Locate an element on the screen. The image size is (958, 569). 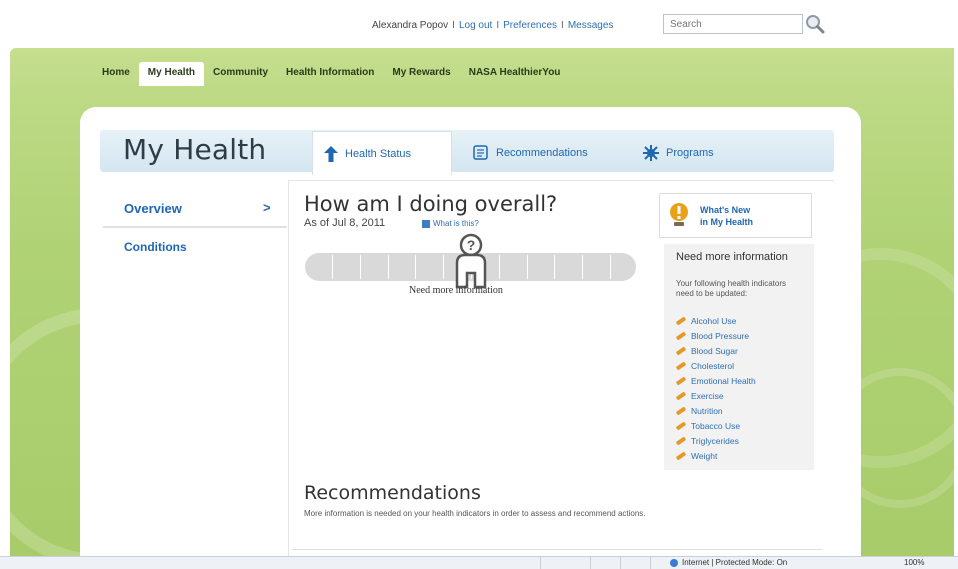
what-is-this-link: What is this? is located at coordinates (450, 223).